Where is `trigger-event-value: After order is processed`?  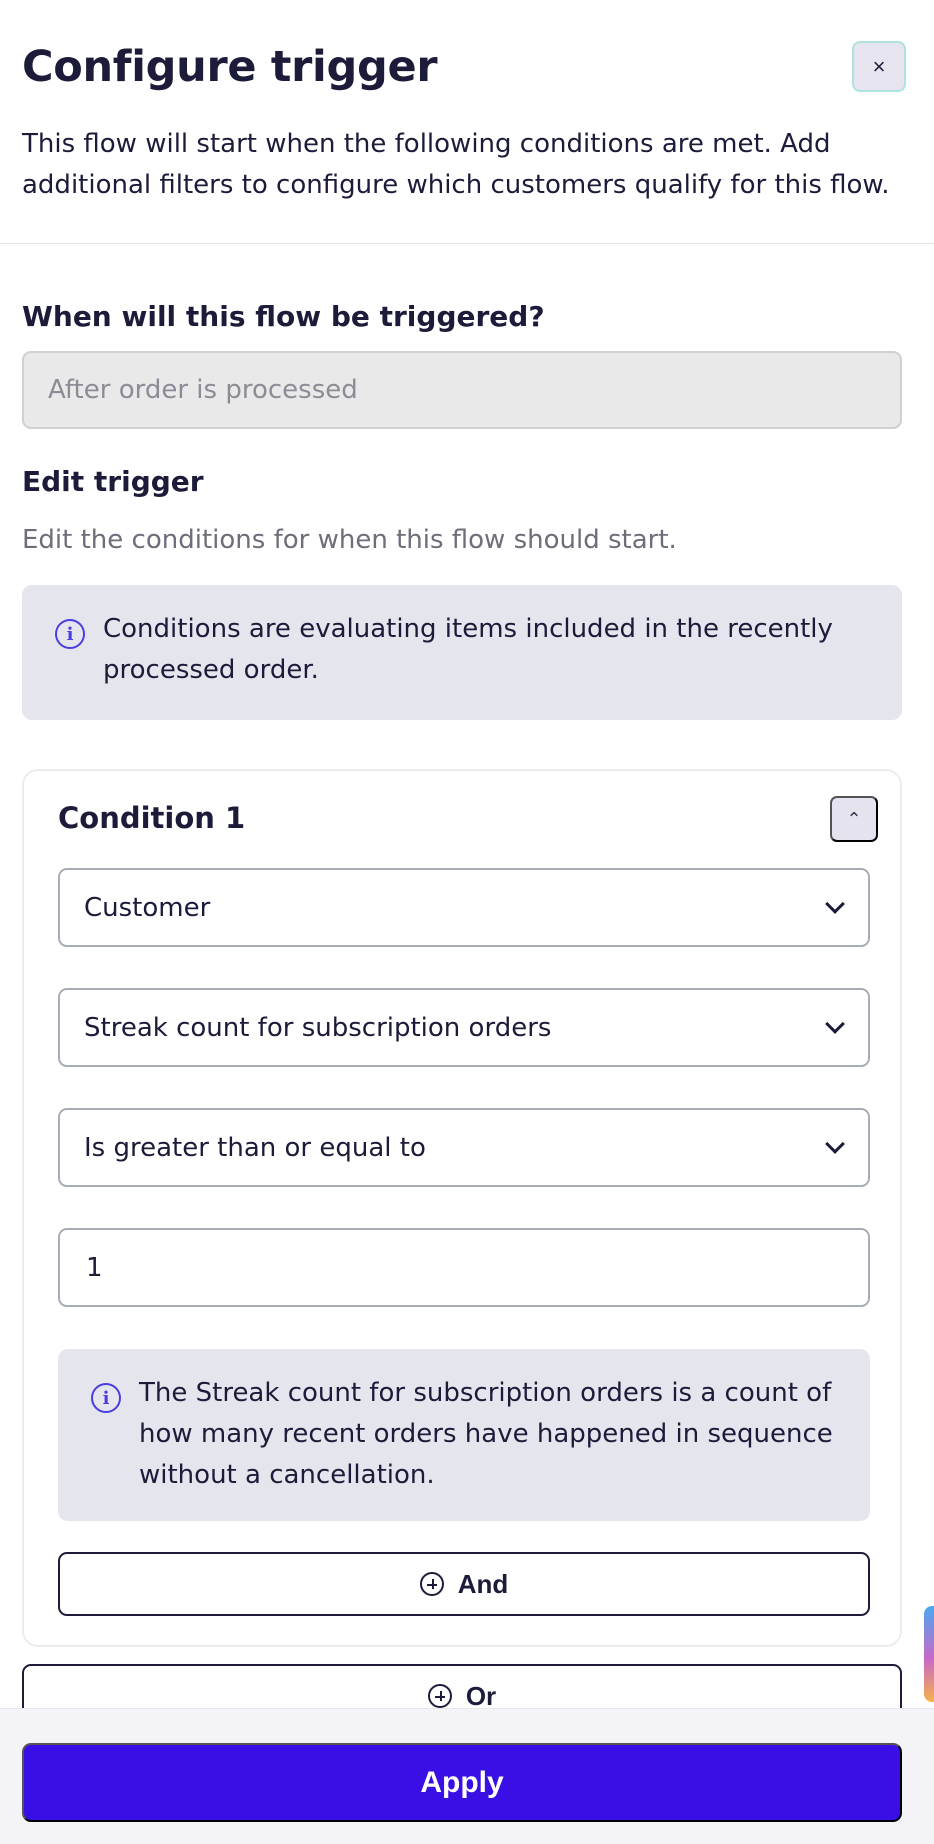
trigger-event-value: After order is processed is located at coordinates (203, 390).